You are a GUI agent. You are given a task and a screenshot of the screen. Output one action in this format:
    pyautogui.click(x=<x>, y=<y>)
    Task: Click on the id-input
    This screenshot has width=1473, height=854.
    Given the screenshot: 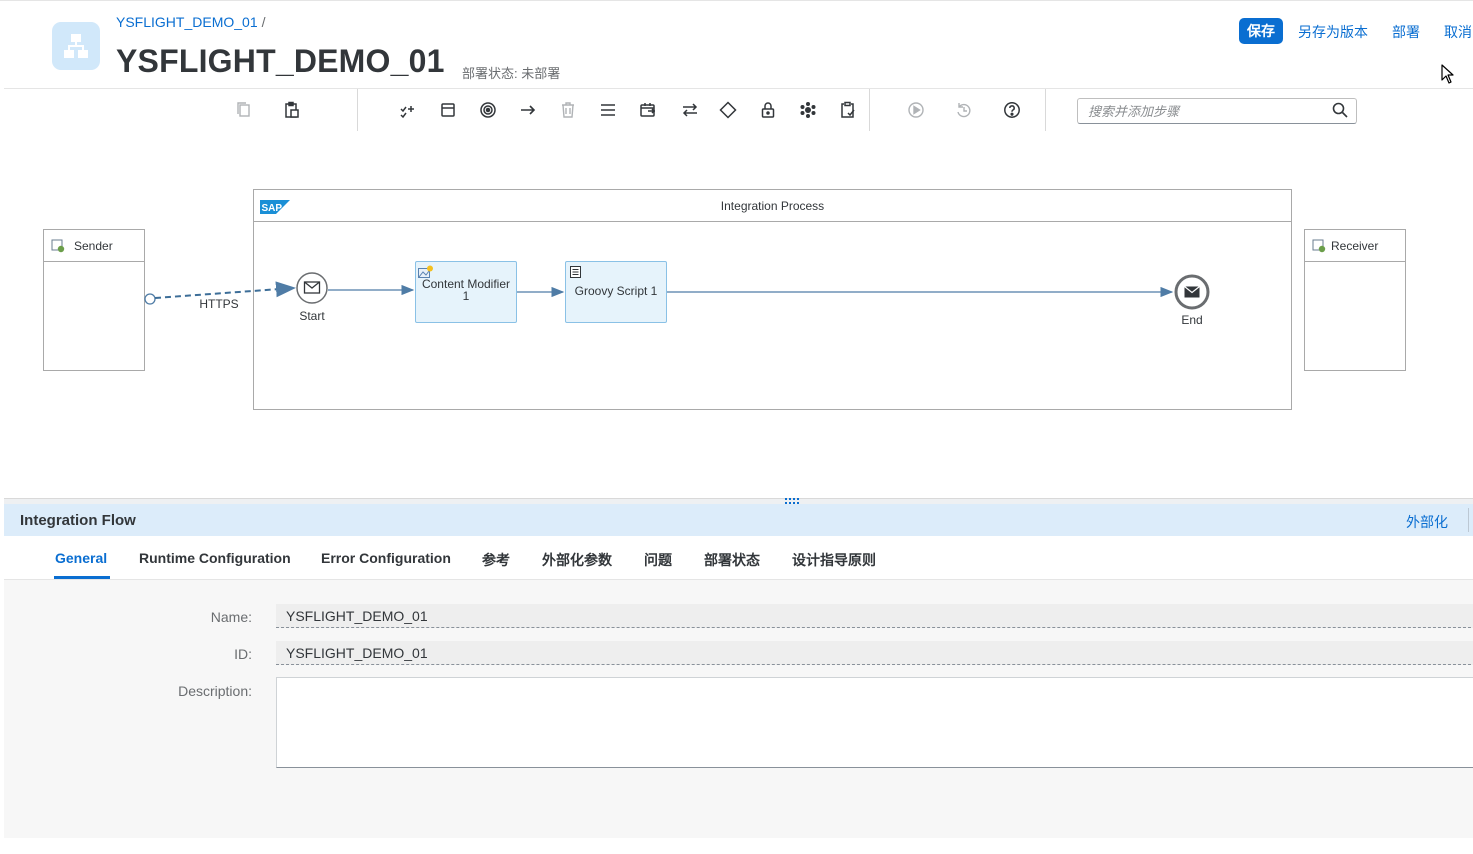 What is the action you would take?
    pyautogui.click(x=874, y=653)
    